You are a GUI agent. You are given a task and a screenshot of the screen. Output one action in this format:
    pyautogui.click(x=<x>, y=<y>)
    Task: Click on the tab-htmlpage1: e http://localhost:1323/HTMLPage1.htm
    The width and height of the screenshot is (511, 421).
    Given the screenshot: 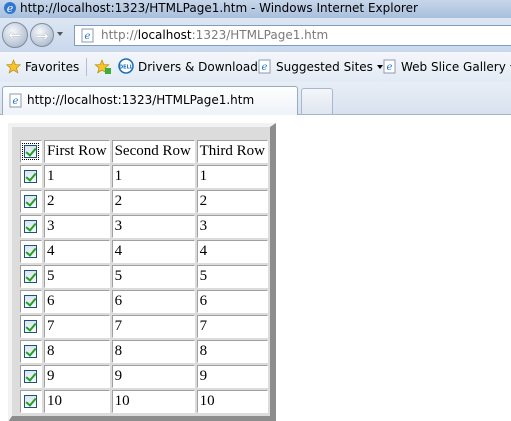 What is the action you would take?
    pyautogui.click(x=150, y=100)
    